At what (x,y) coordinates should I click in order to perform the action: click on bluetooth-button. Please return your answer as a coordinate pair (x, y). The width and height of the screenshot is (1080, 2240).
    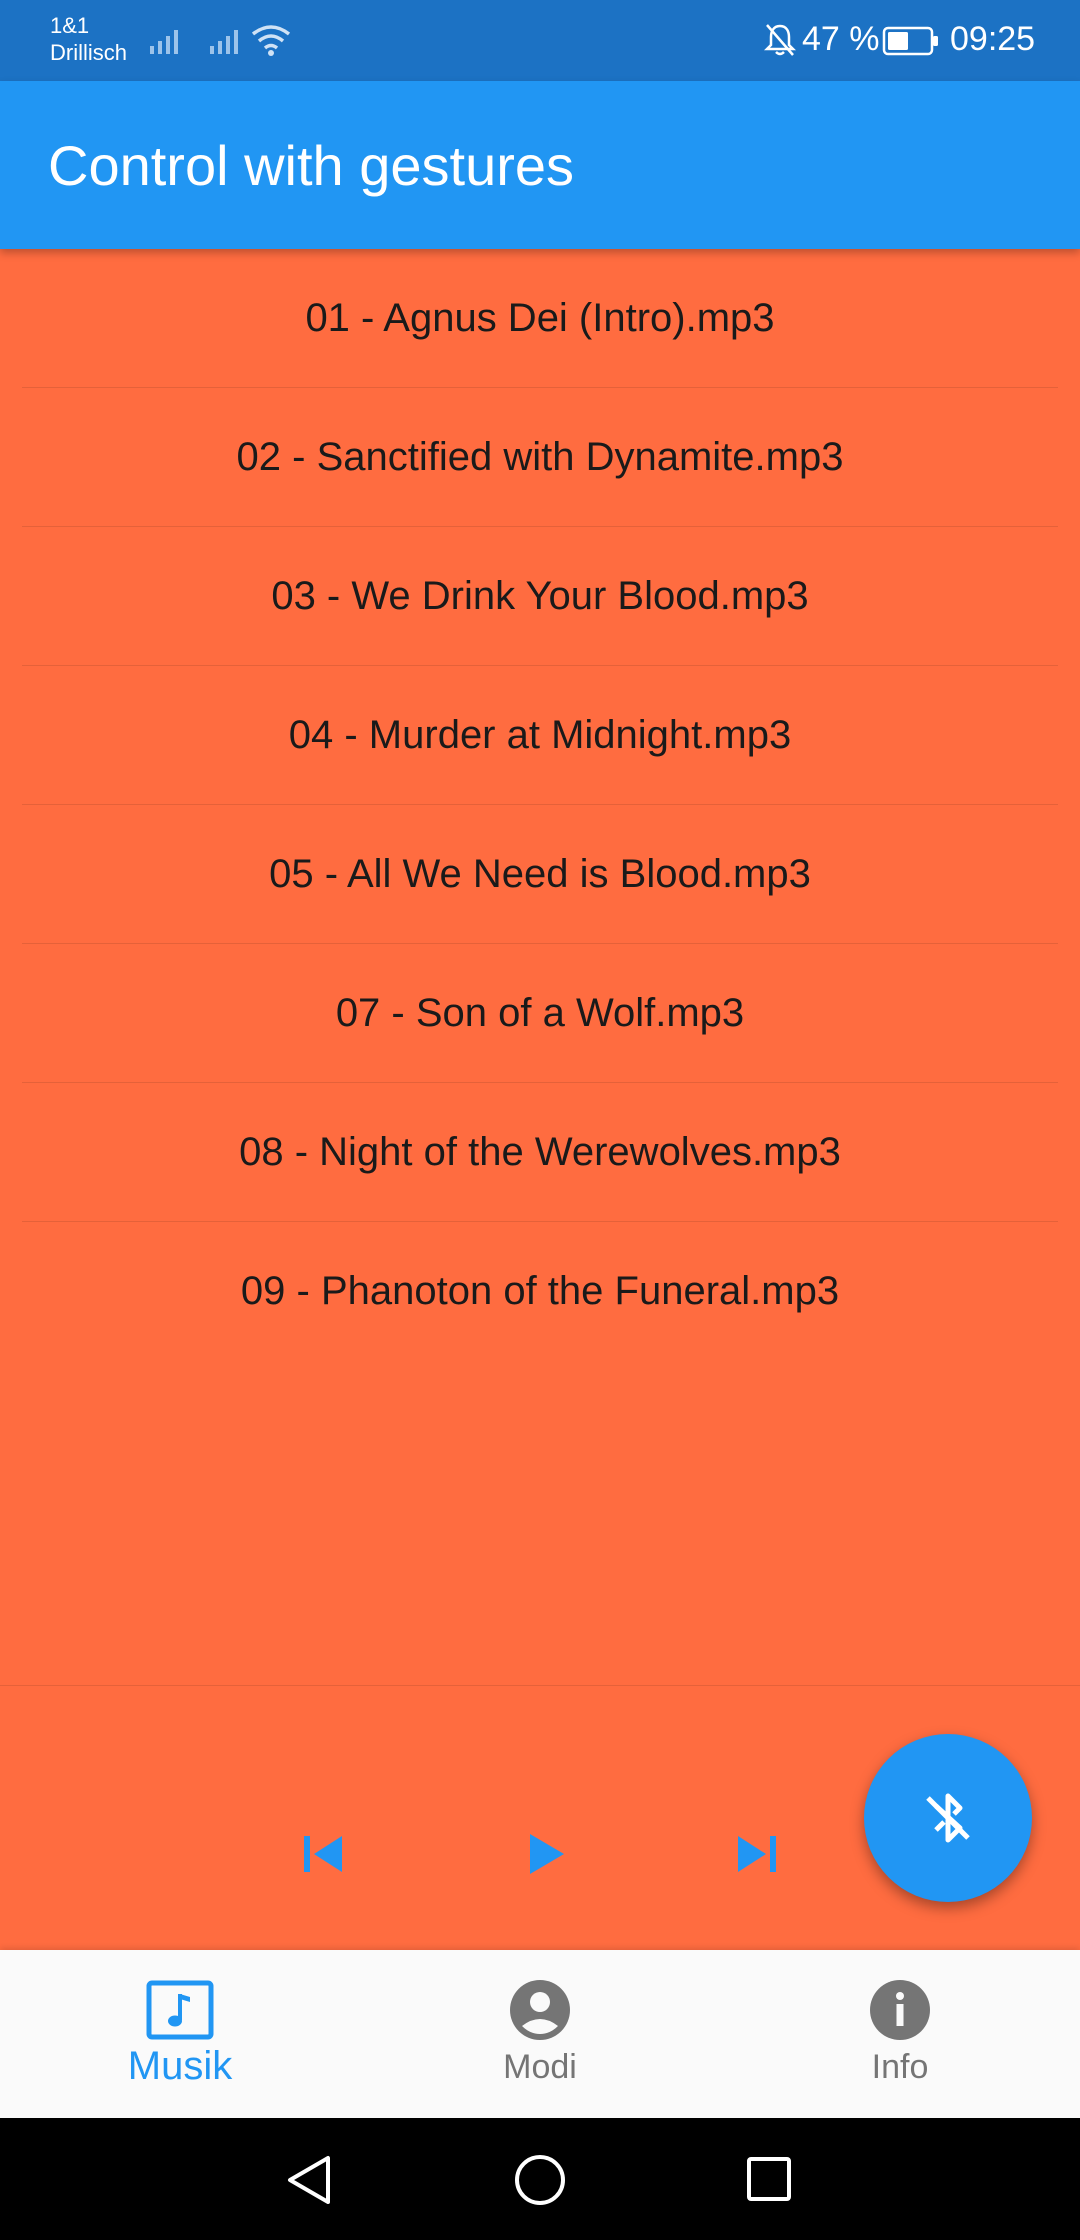
    Looking at the image, I should click on (948, 1818).